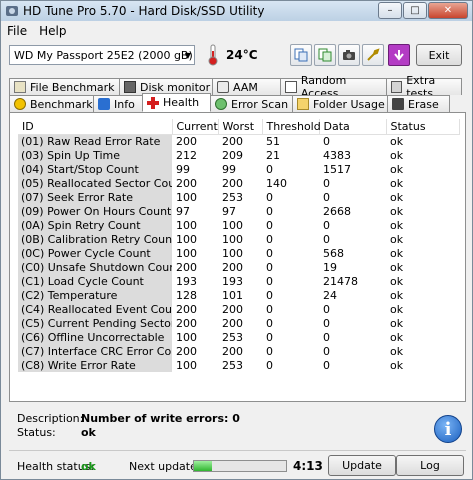 This screenshot has width=473, height=480. I want to click on table-row: (07) Seek Error Rate 100 253 0 0 ok, so click(238, 197).